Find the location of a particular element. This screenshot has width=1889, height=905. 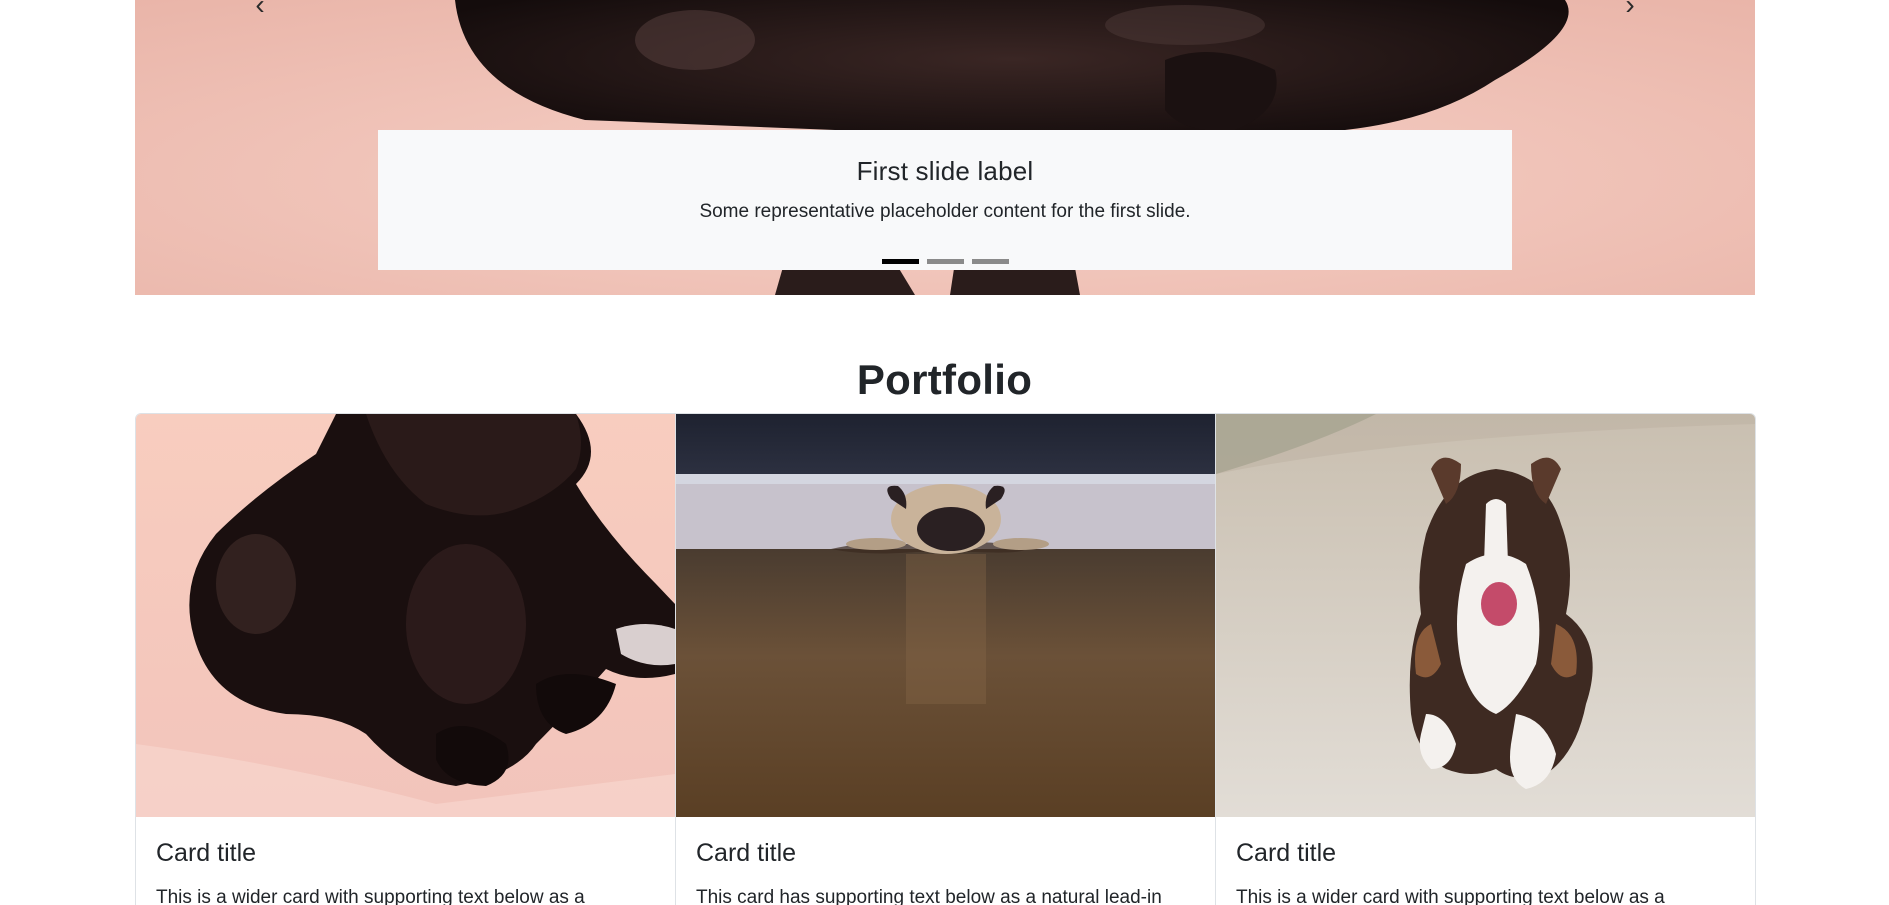

carousel-prev-button: ‹ is located at coordinates (260, 10).